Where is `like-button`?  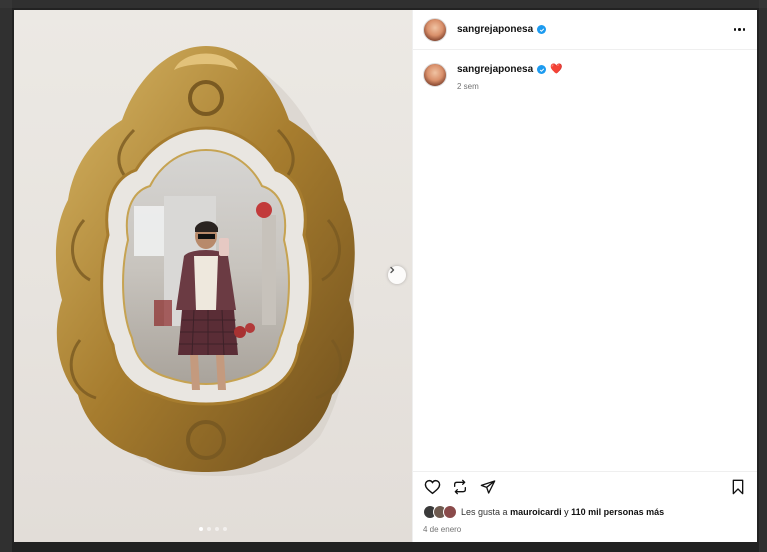 like-button is located at coordinates (432, 487).